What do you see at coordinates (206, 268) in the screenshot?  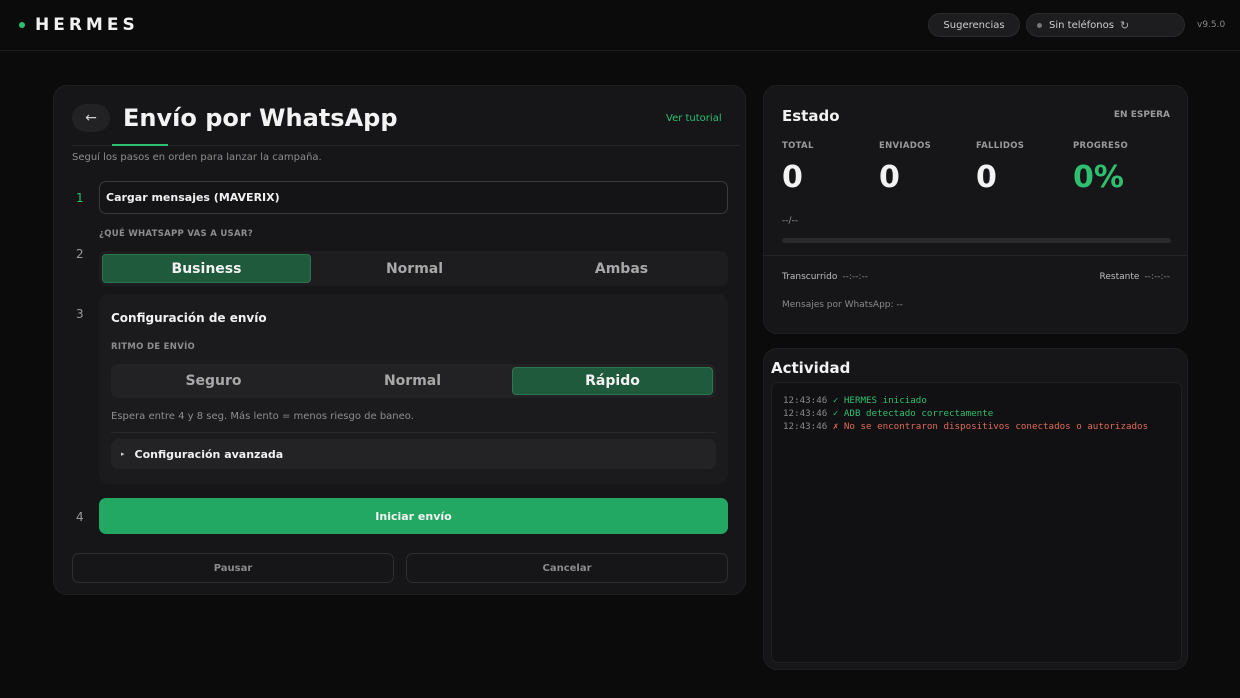 I see `whatsapp-option-business: Business` at bounding box center [206, 268].